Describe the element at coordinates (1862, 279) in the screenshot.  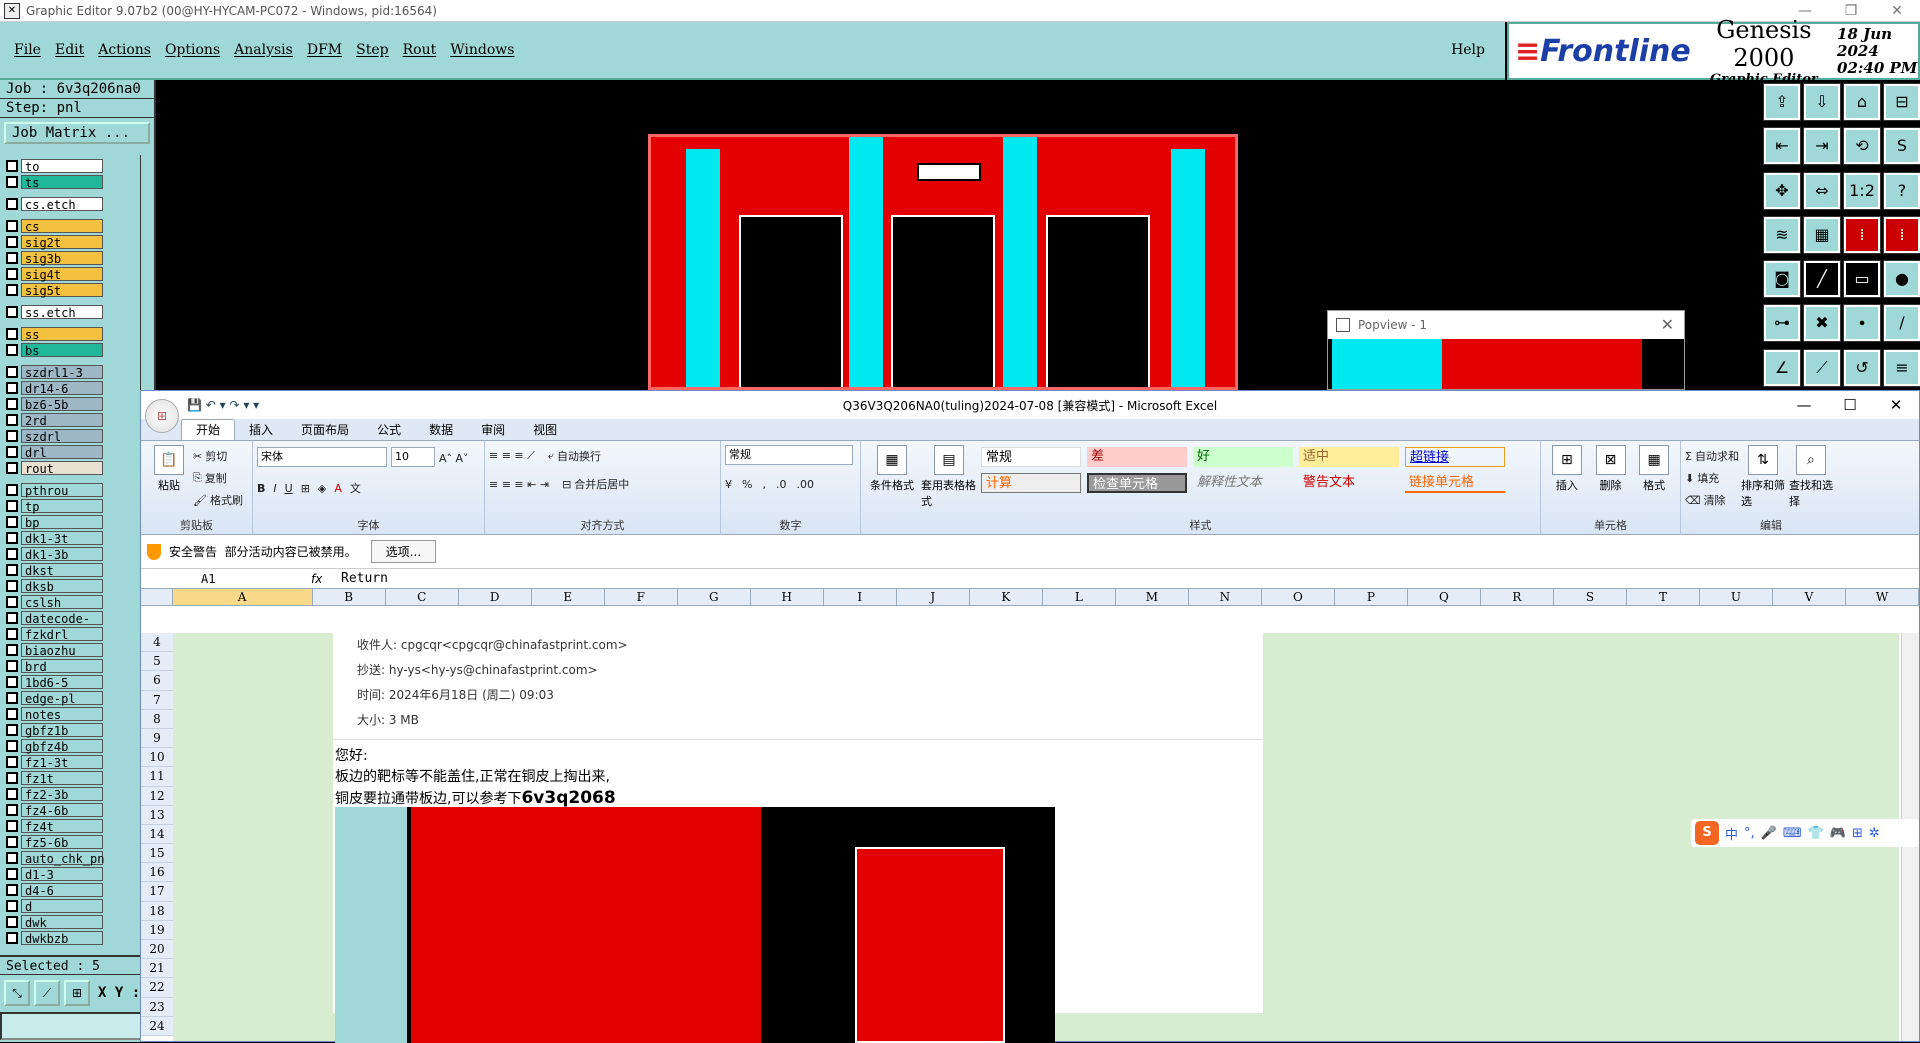
I see `ruler-icon: ▭` at that location.